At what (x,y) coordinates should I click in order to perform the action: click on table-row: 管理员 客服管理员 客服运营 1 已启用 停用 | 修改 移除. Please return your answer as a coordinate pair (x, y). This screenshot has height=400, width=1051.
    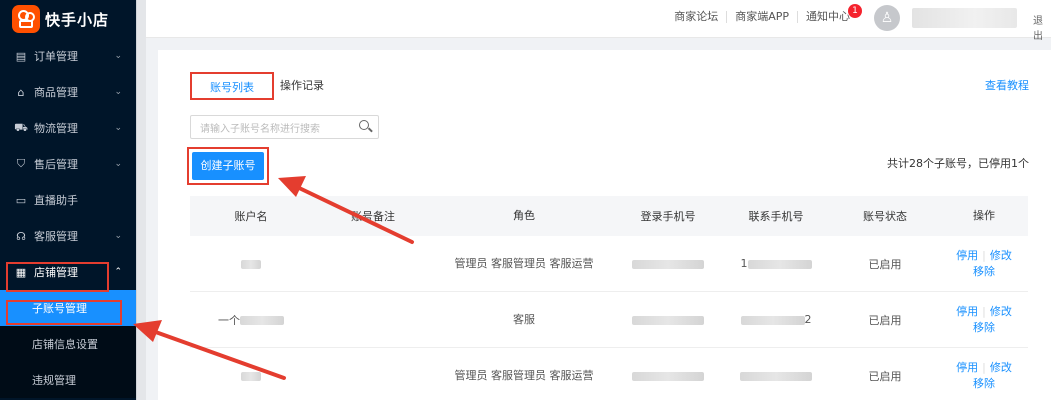
    Looking at the image, I should click on (609, 264).